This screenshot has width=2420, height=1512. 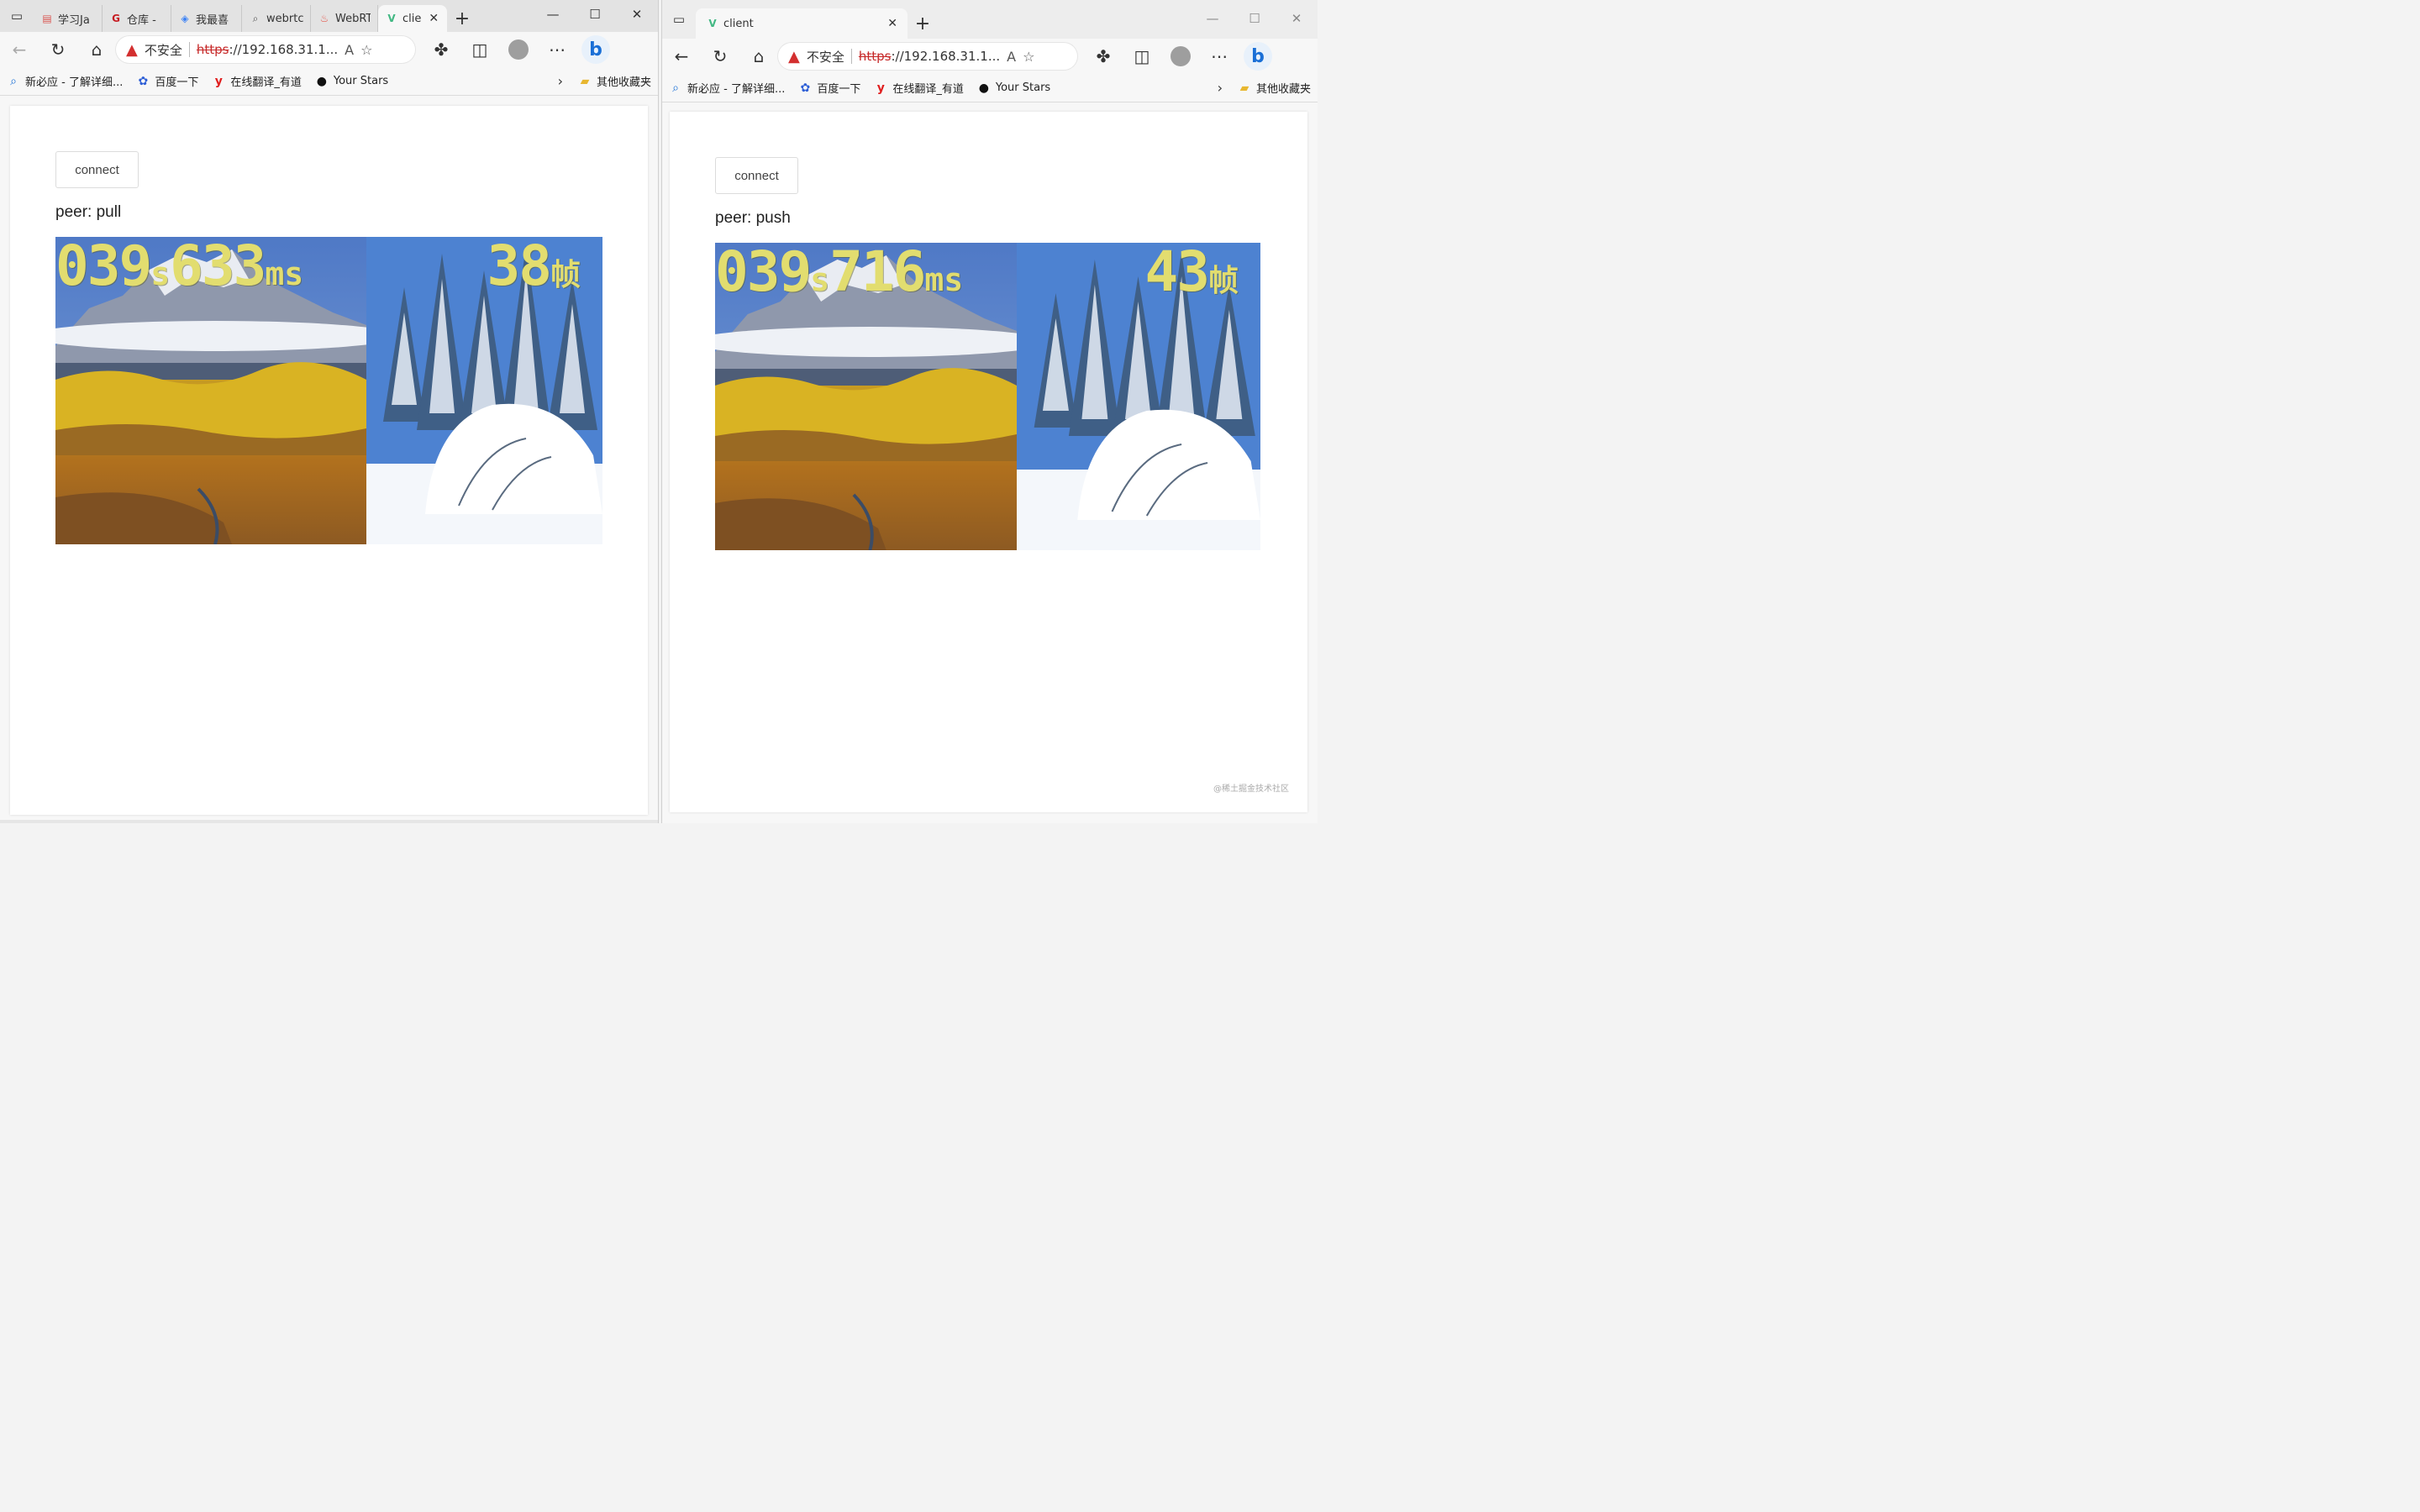 What do you see at coordinates (988, 396) in the screenshot?
I see `video-player: 039s716ms 43帧` at bounding box center [988, 396].